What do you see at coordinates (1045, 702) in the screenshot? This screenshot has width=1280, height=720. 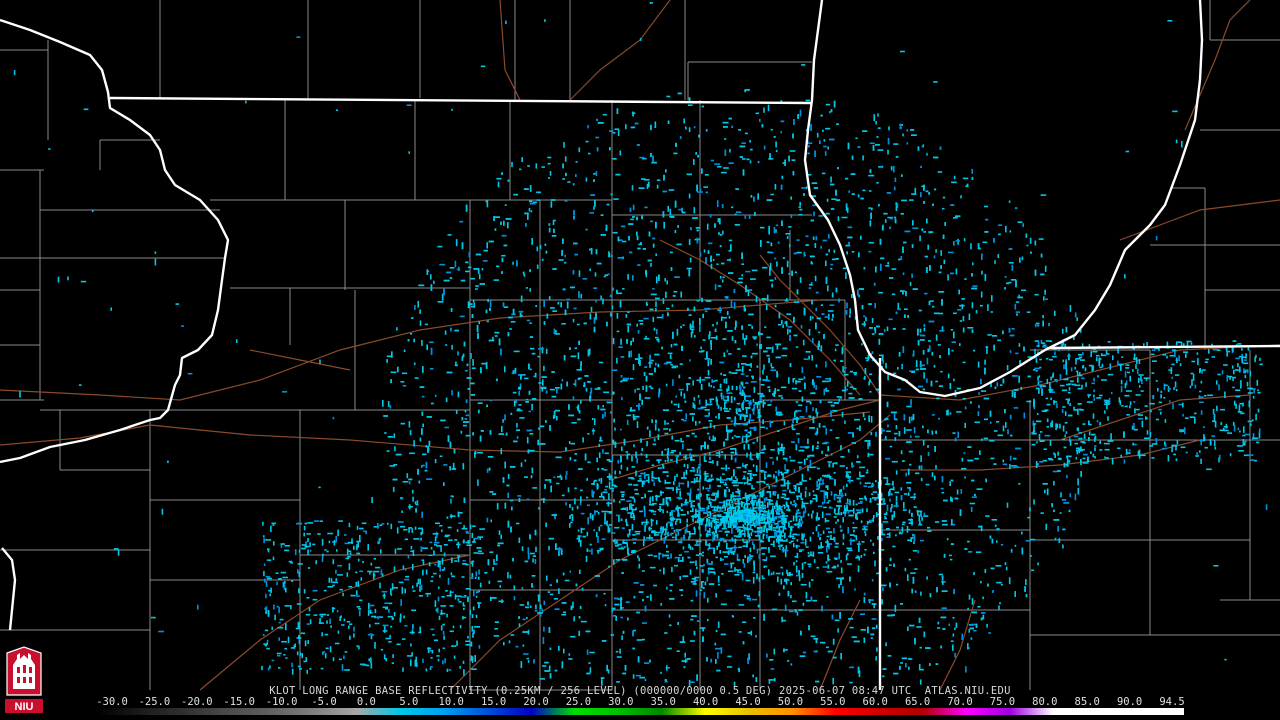 I see `colorbar-tick-label: 80.0` at bounding box center [1045, 702].